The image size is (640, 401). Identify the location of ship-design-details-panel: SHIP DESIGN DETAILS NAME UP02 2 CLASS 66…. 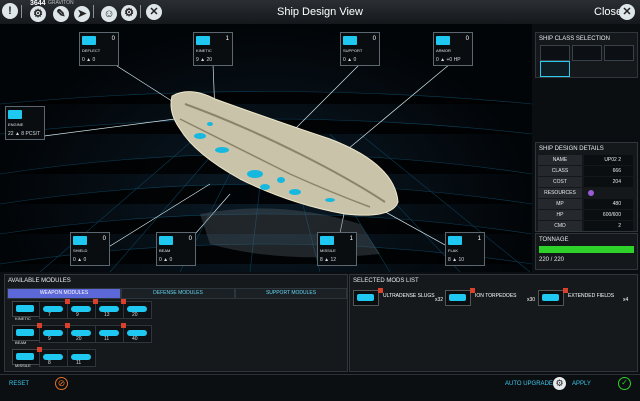
(586, 187).